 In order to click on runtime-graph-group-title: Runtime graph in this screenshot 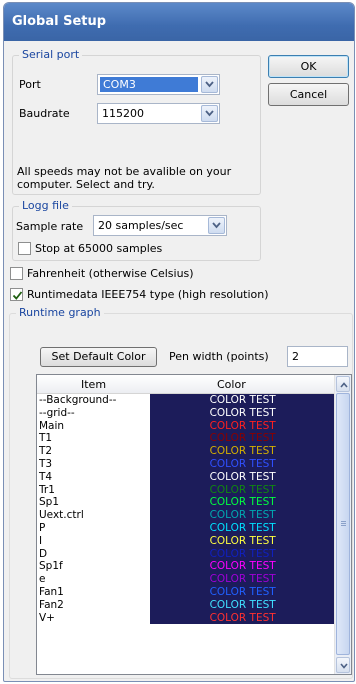, I will do `click(60, 312)`.